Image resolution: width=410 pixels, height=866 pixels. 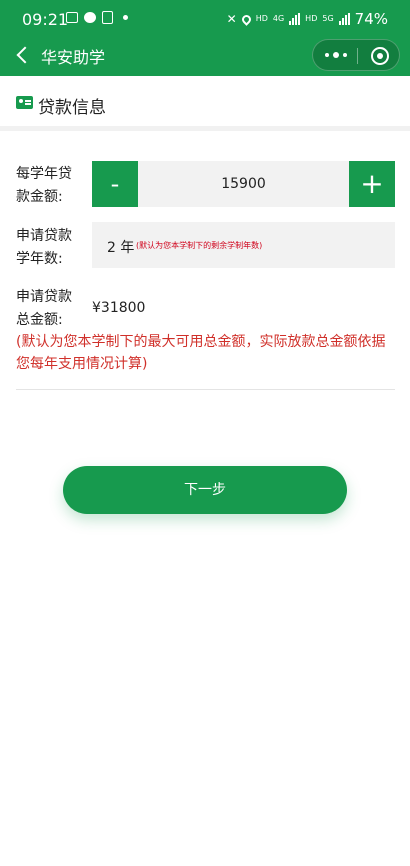 I want to click on document-notification-icon, so click(x=107, y=17).